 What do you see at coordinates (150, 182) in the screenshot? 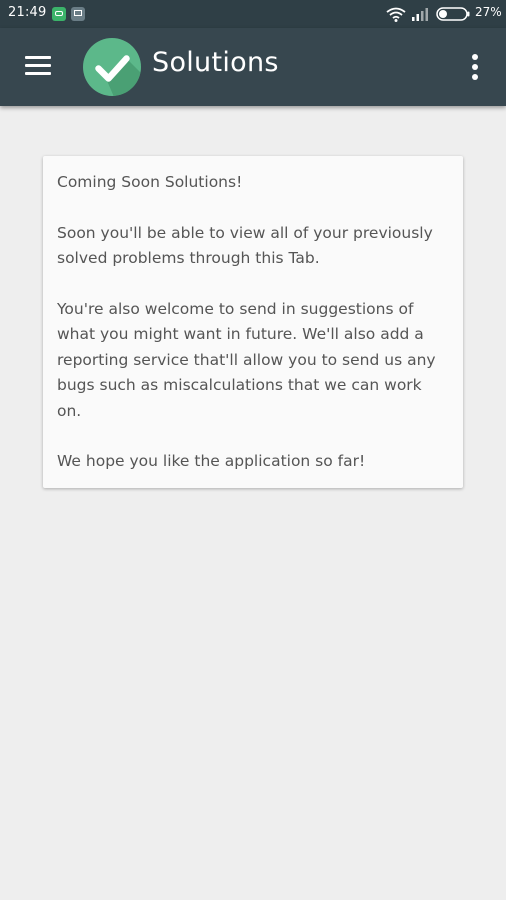
I see `card-heading: Coming Soon Solutions!` at bounding box center [150, 182].